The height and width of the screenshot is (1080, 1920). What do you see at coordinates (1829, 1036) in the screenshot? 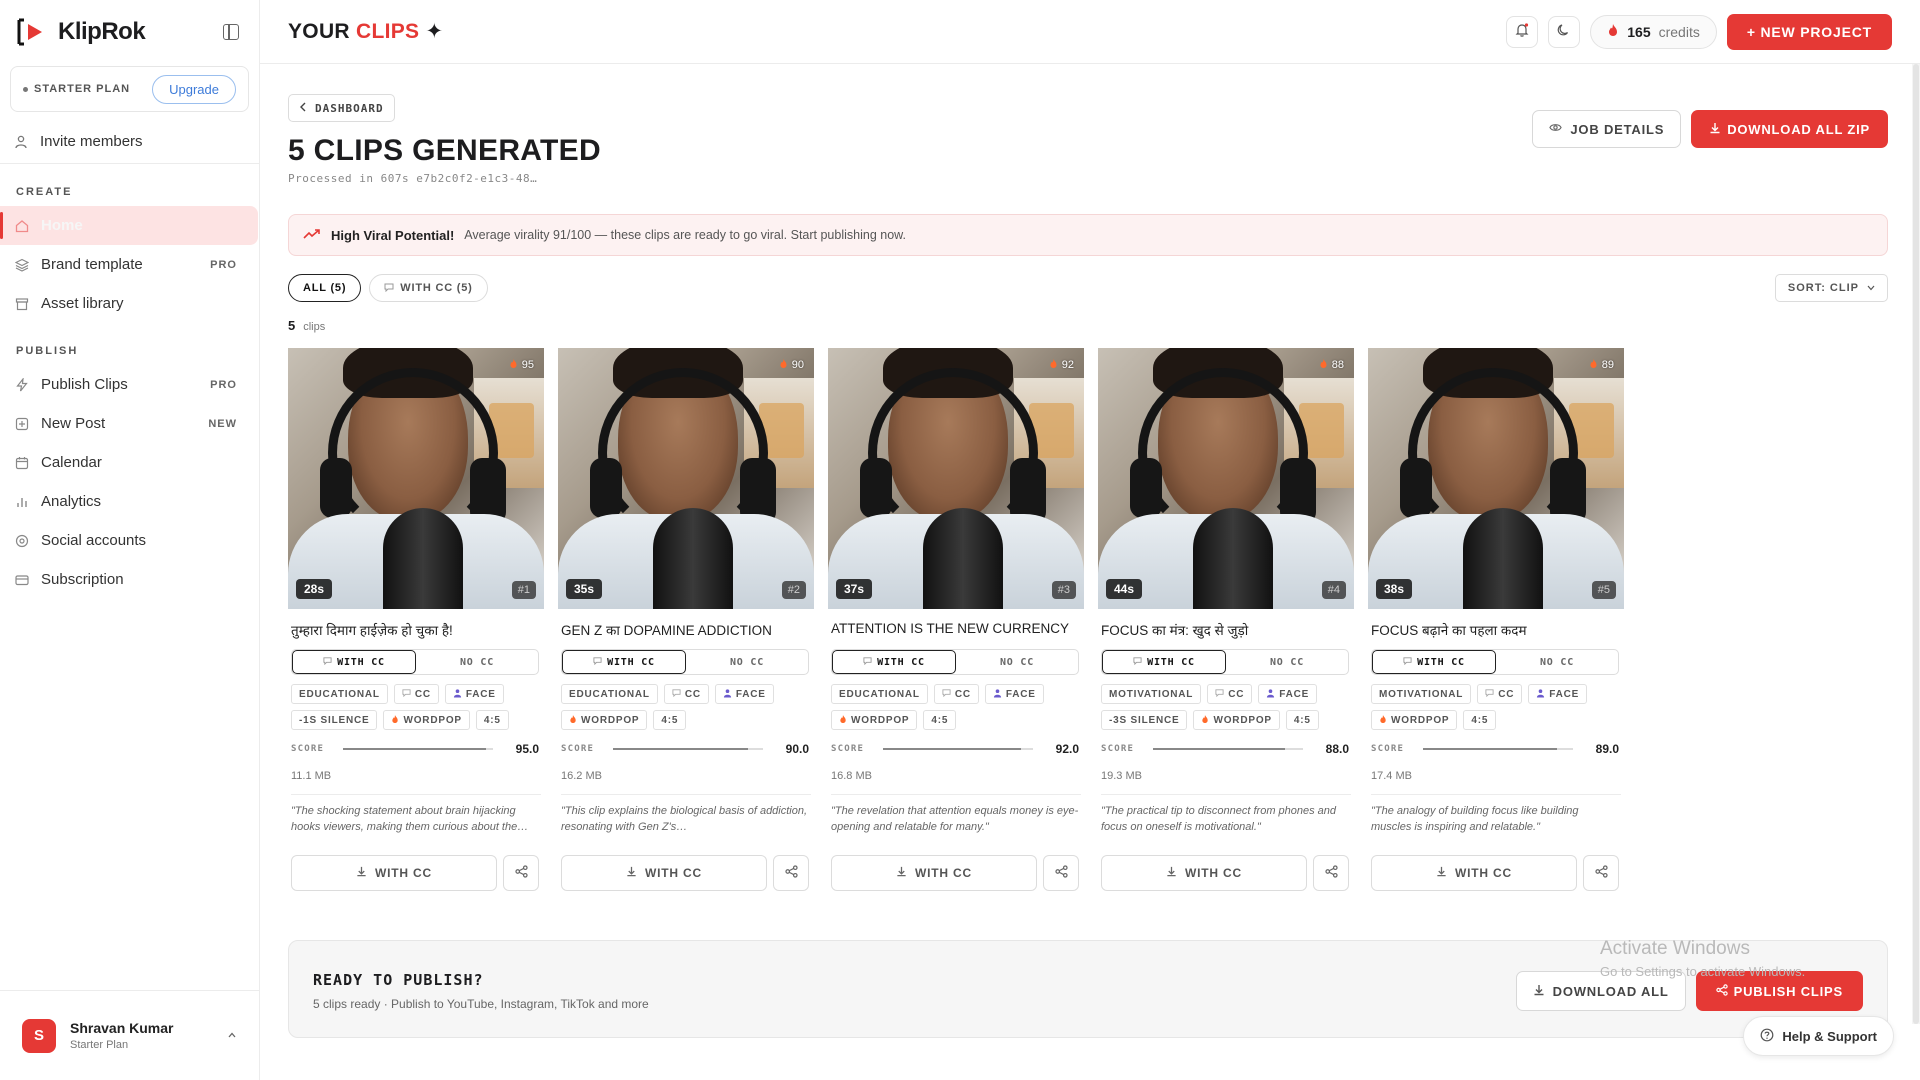
I see `help-support-label: Help & Support` at bounding box center [1829, 1036].